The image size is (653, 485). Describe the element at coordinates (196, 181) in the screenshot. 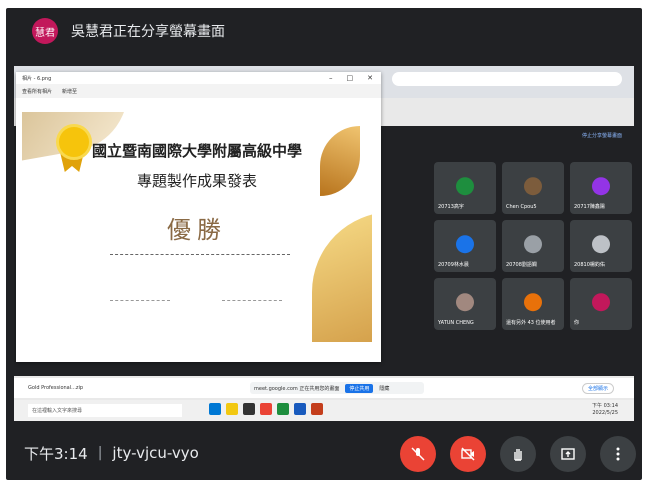

I see `certificate-event: 專題製作成果發表` at that location.